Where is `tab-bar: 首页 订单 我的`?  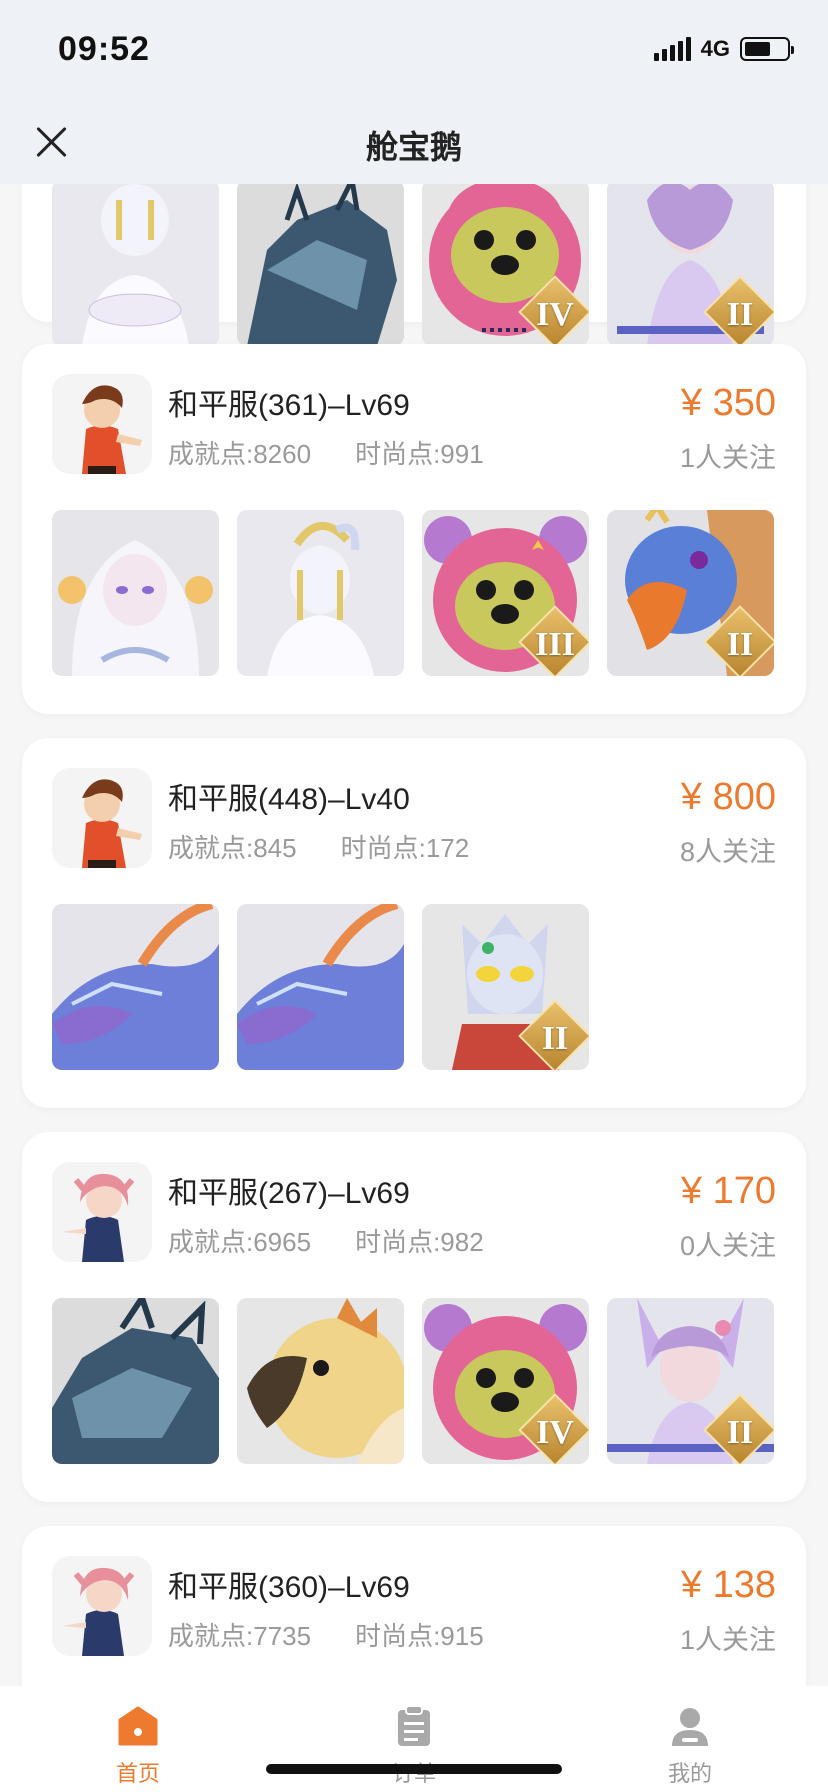 tab-bar: 首页 订单 我的 is located at coordinates (414, 1739).